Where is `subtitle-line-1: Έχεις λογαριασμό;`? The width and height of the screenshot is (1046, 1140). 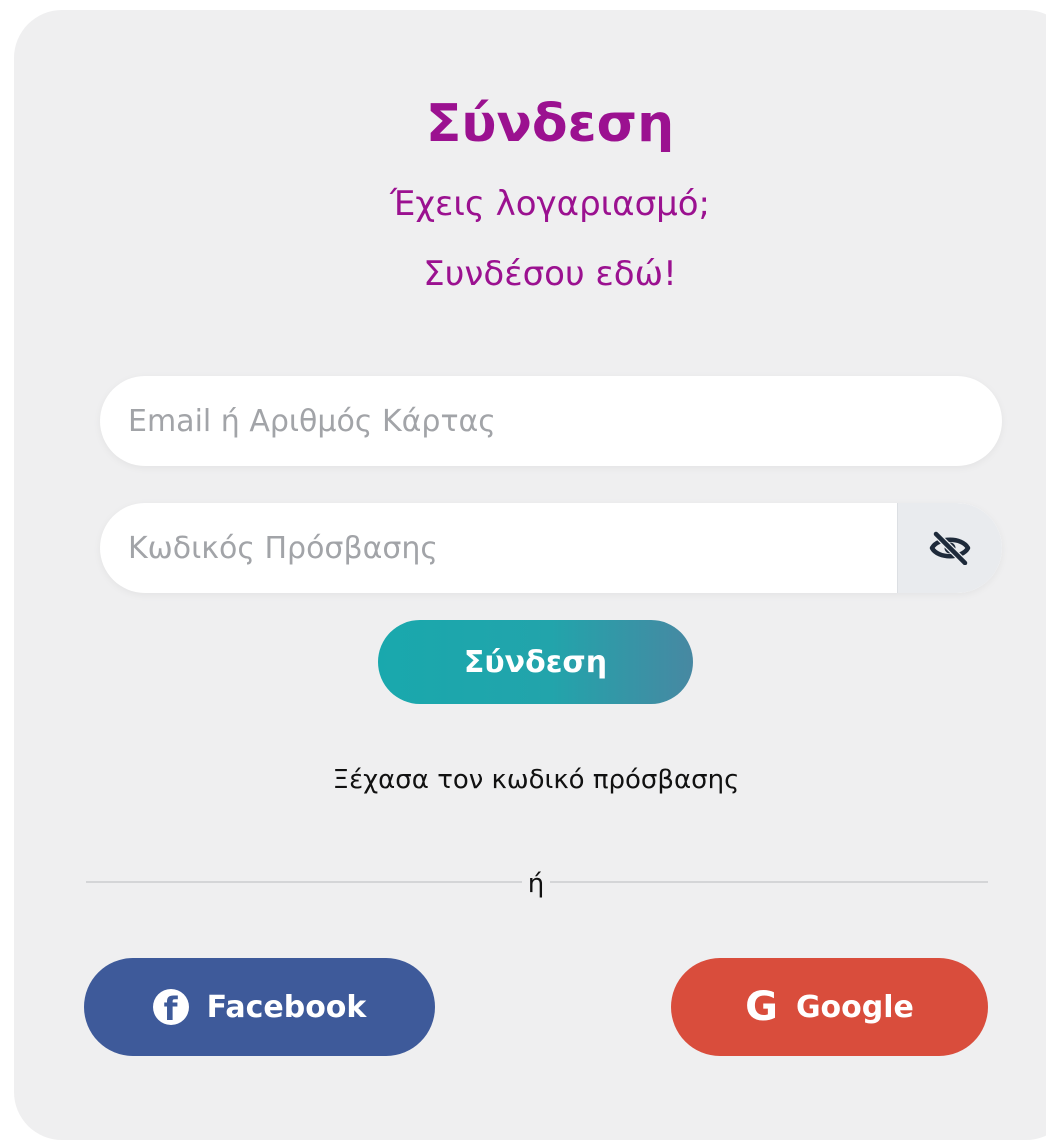 subtitle-line-1: Έχεις λογαριασμό; is located at coordinates (550, 204).